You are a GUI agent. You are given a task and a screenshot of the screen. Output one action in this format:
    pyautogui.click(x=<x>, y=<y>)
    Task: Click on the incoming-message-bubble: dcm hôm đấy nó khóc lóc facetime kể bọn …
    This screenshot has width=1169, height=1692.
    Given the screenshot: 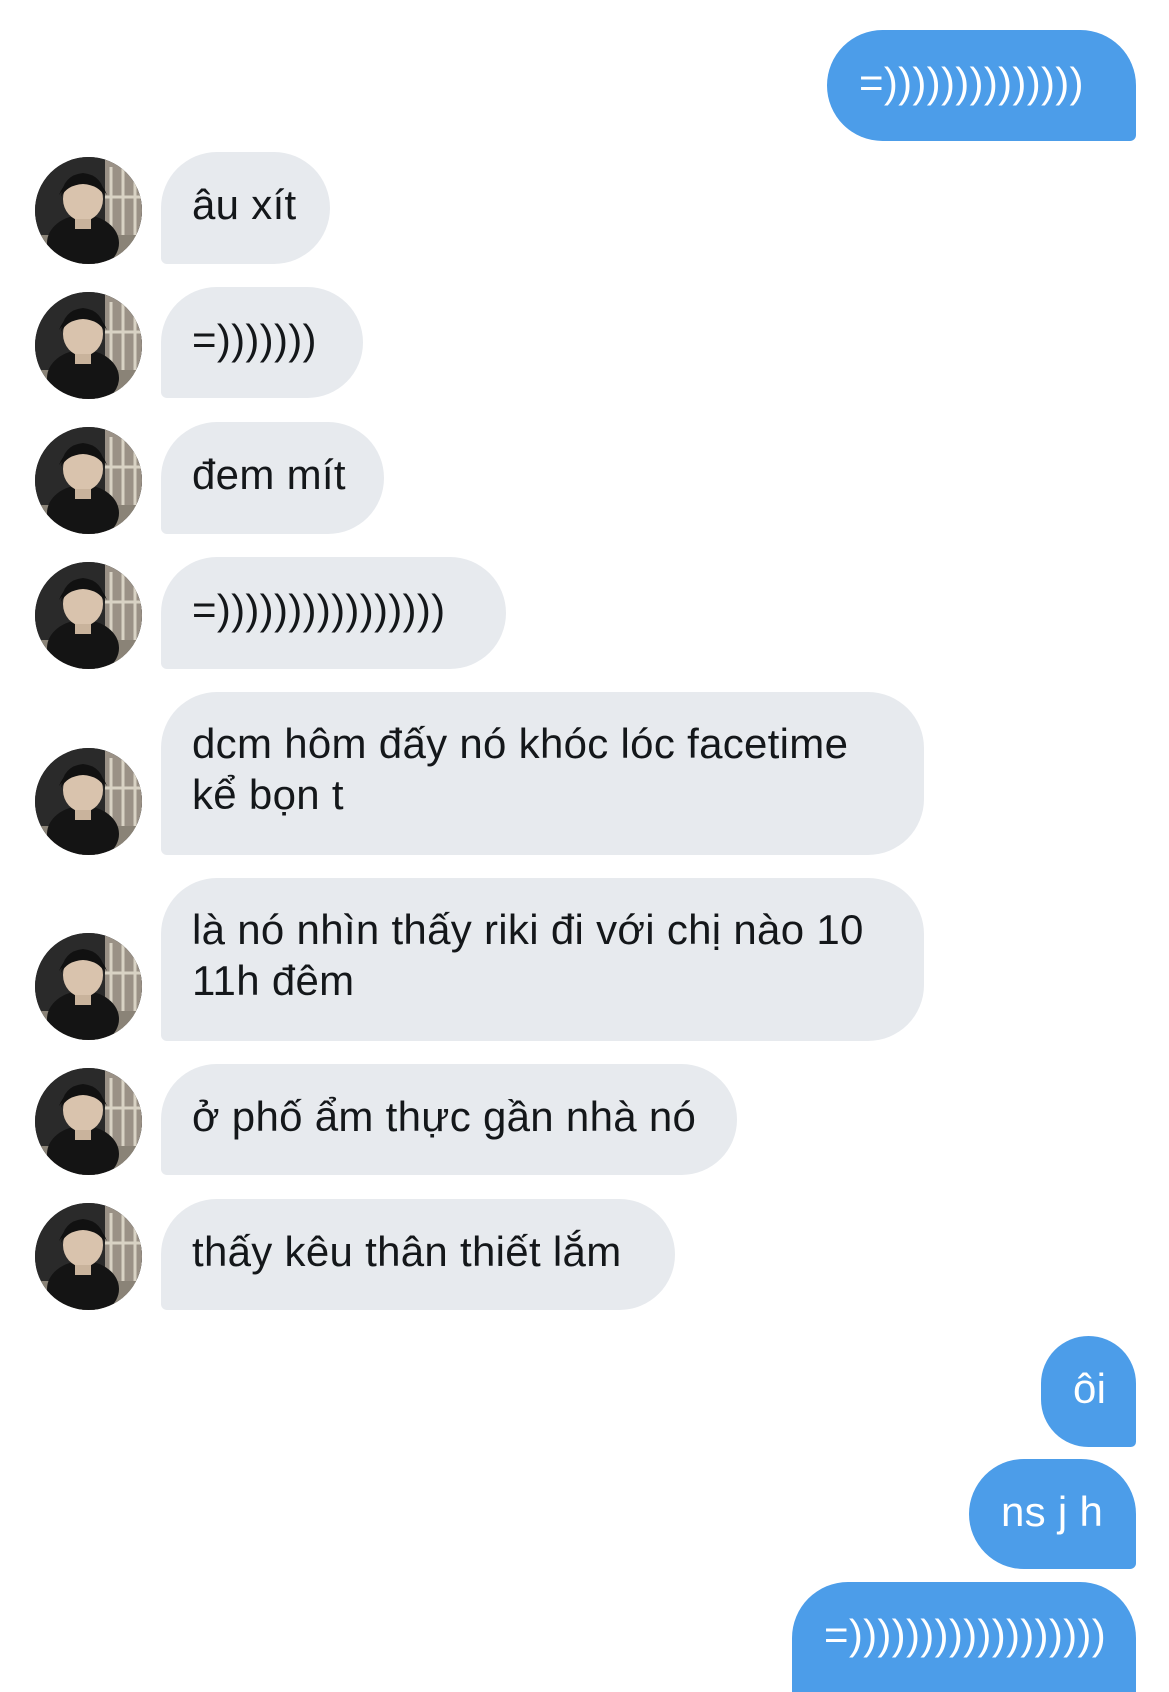 What is the action you would take?
    pyautogui.click(x=542, y=773)
    